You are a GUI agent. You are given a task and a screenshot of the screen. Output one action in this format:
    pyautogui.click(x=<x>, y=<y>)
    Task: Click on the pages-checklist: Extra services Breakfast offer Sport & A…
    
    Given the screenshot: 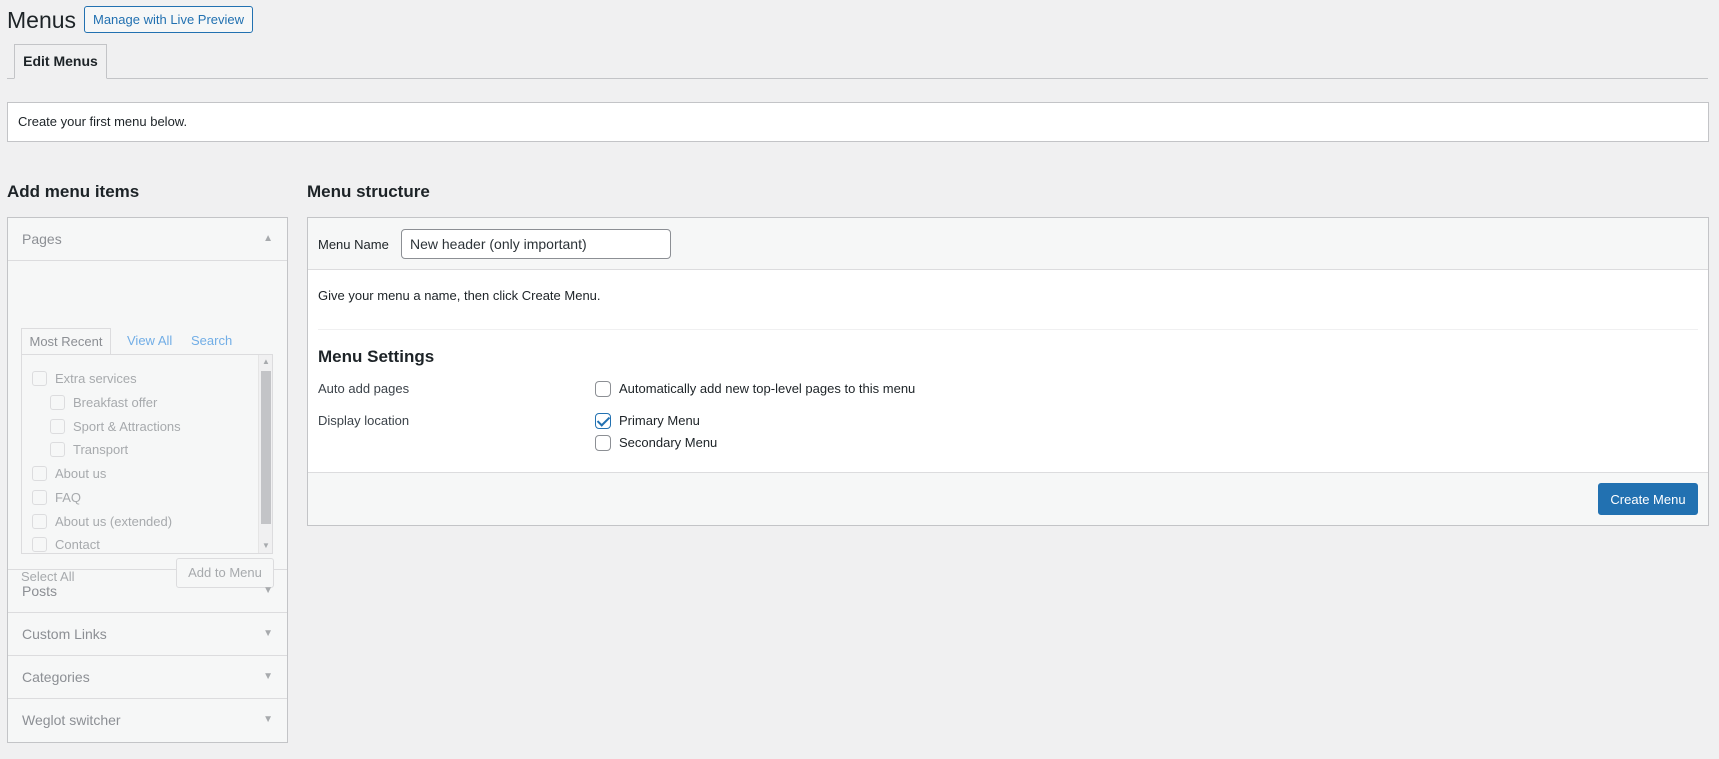 What is the action you would take?
    pyautogui.click(x=147, y=454)
    